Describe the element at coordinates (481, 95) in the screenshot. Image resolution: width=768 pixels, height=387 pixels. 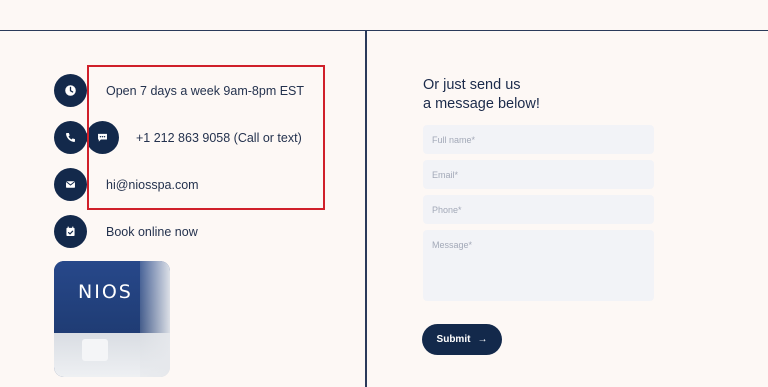
I see `form-title: Or just send us a message below!` at that location.